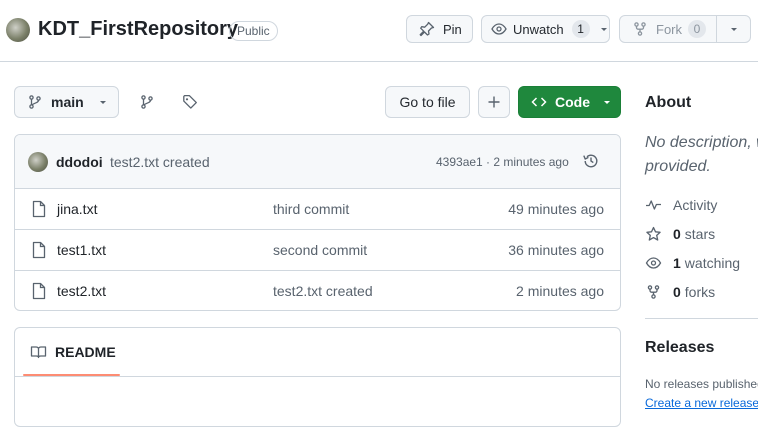 The height and width of the screenshot is (427, 758). Describe the element at coordinates (701, 384) in the screenshot. I see `releases-empty-text: No releases published` at that location.